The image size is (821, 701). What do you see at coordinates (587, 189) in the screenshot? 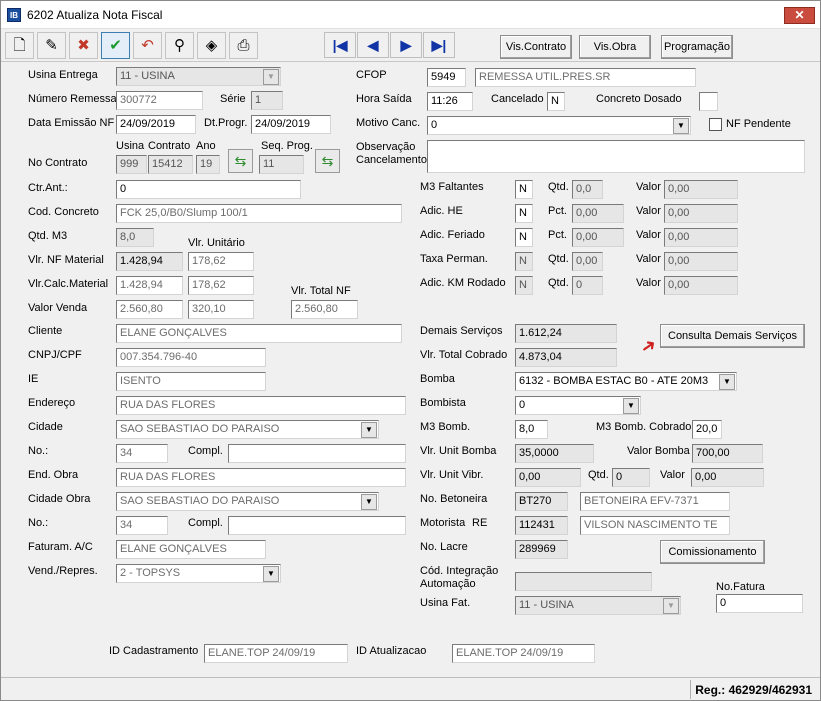
I see `m3-faltantes-qtd-field: 0,0` at bounding box center [587, 189].